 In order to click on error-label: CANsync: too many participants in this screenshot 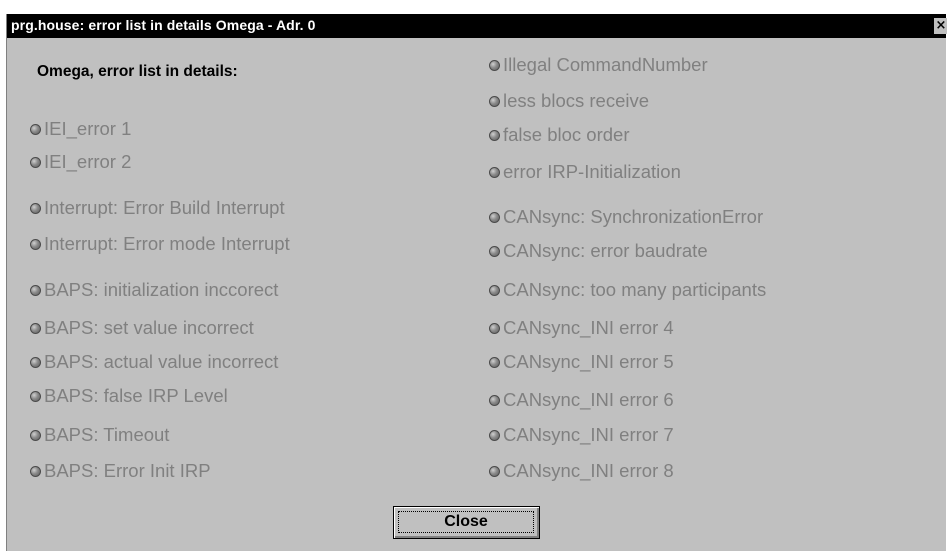, I will do `click(635, 289)`.